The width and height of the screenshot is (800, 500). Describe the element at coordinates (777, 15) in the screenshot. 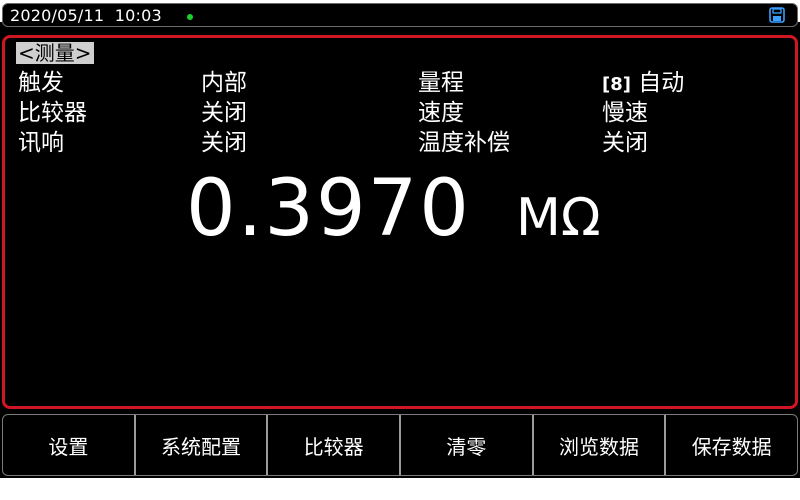

I see `floppy-disk-icon` at that location.